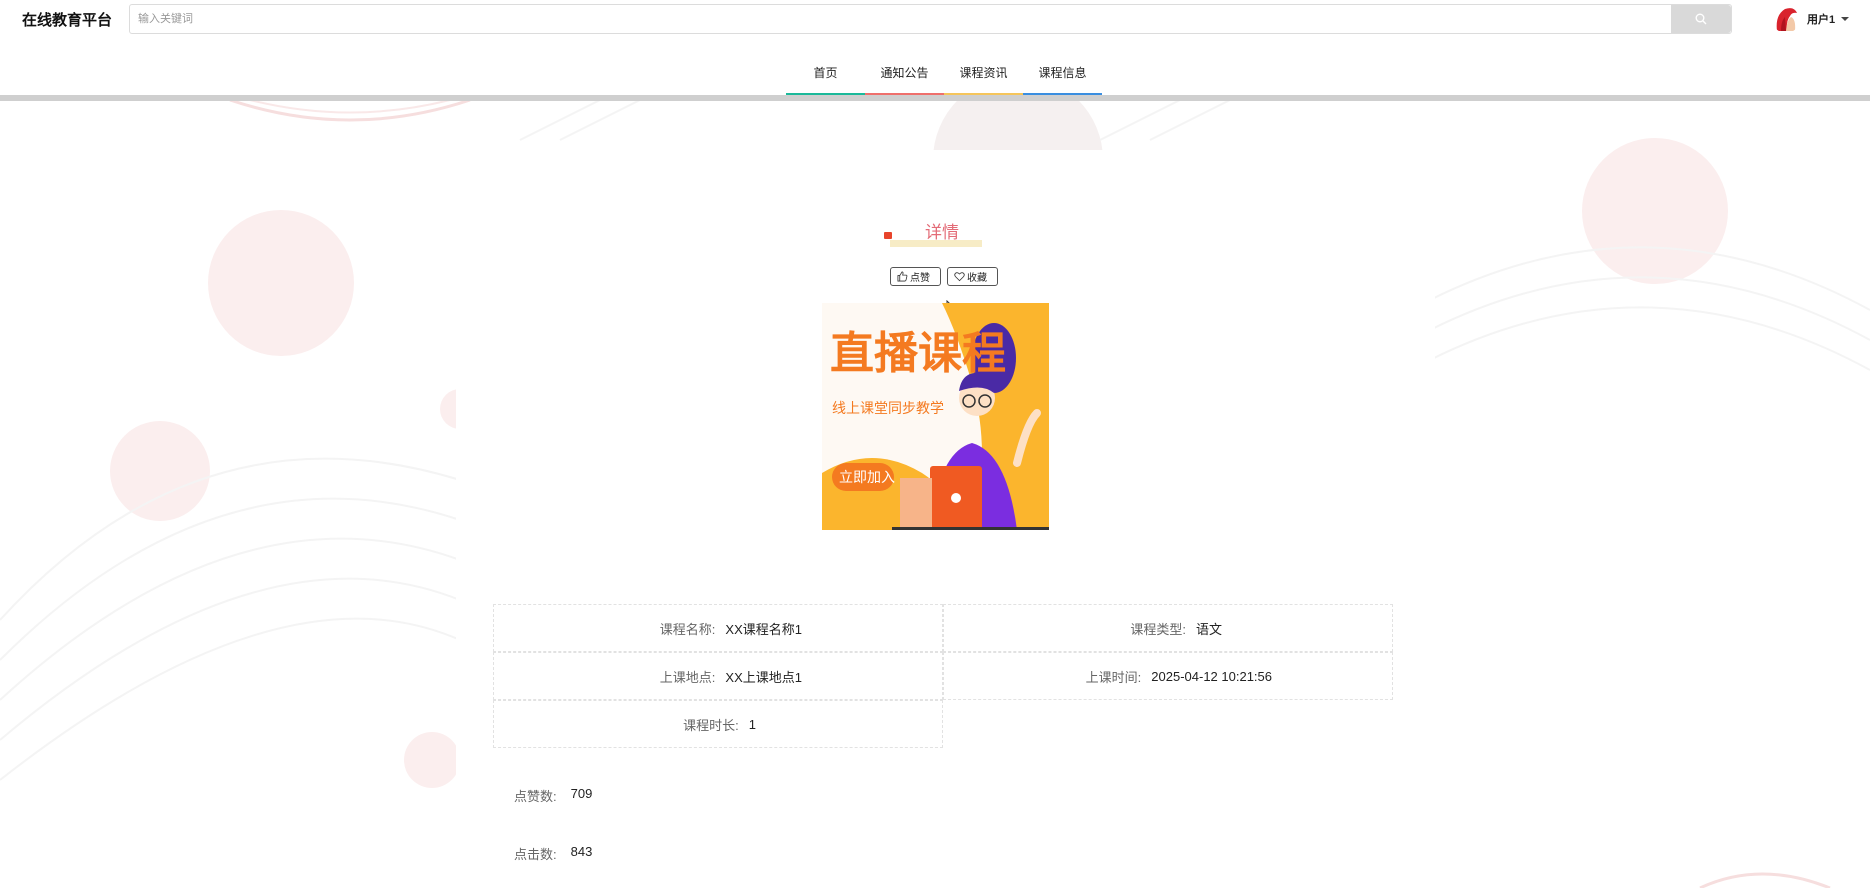 The image size is (1870, 888). I want to click on collect-label: 收藏, so click(977, 278).